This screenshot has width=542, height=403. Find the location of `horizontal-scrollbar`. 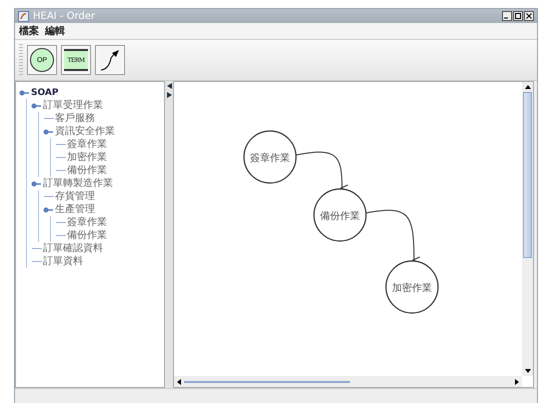

horizontal-scrollbar is located at coordinates (348, 381).